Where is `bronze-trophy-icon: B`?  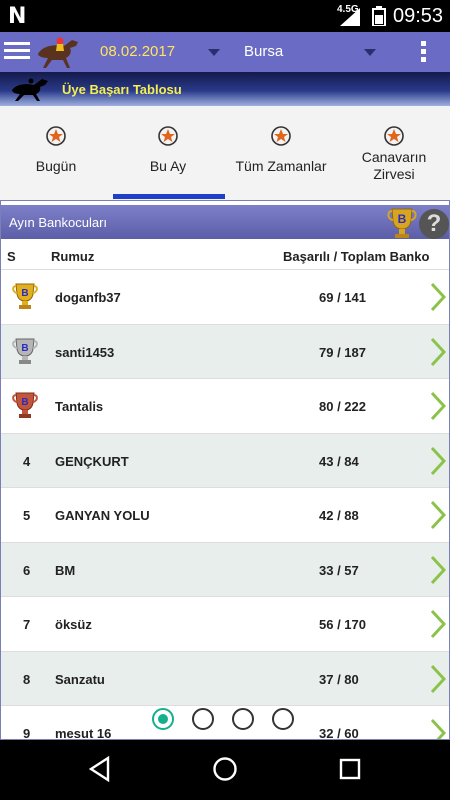
bronze-trophy-icon: B is located at coordinates (25, 405).